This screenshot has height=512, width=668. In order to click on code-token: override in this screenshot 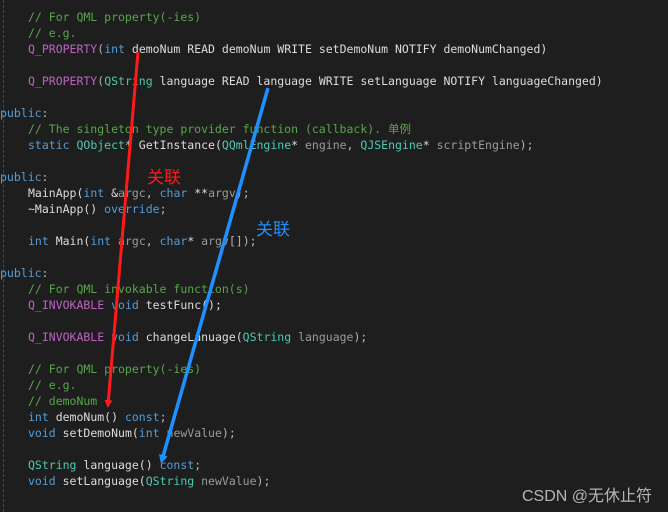, I will do `click(132, 209)`.